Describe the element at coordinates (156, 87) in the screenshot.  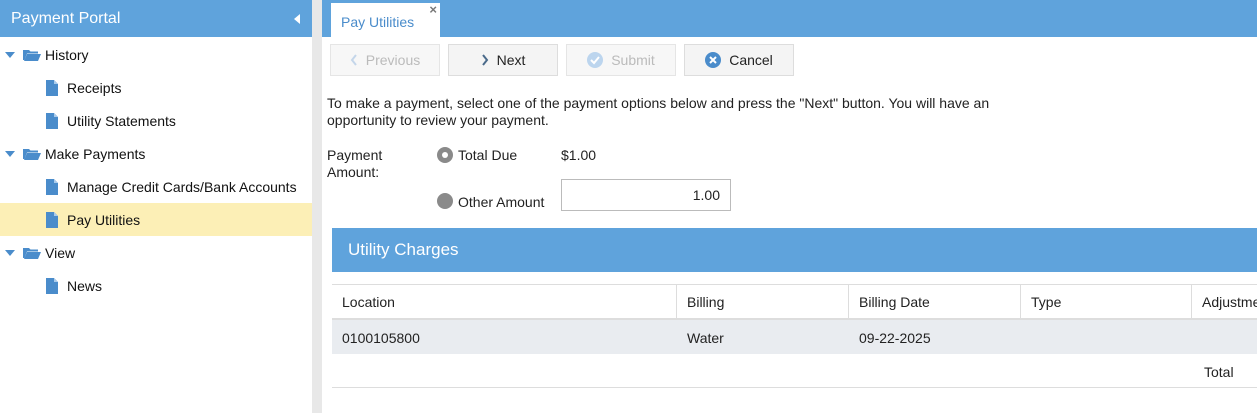
I see `sidebar-item-receipts: Receipts` at that location.